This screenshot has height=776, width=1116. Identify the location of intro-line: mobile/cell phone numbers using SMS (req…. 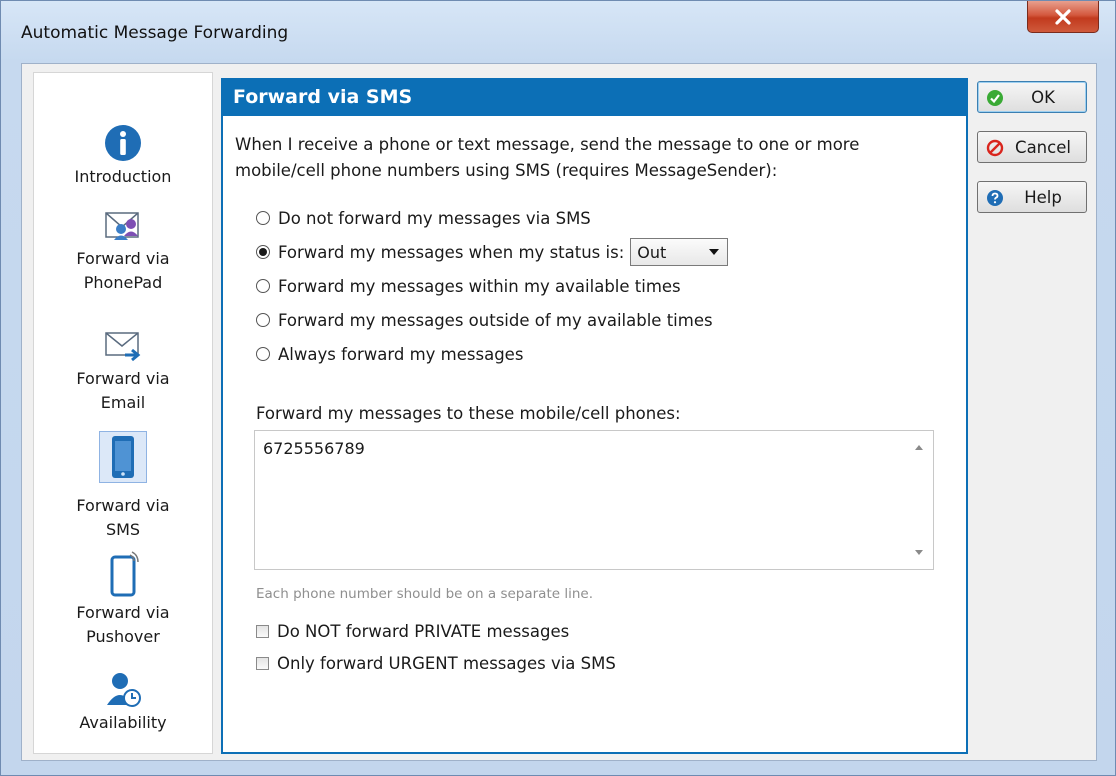
(506, 170).